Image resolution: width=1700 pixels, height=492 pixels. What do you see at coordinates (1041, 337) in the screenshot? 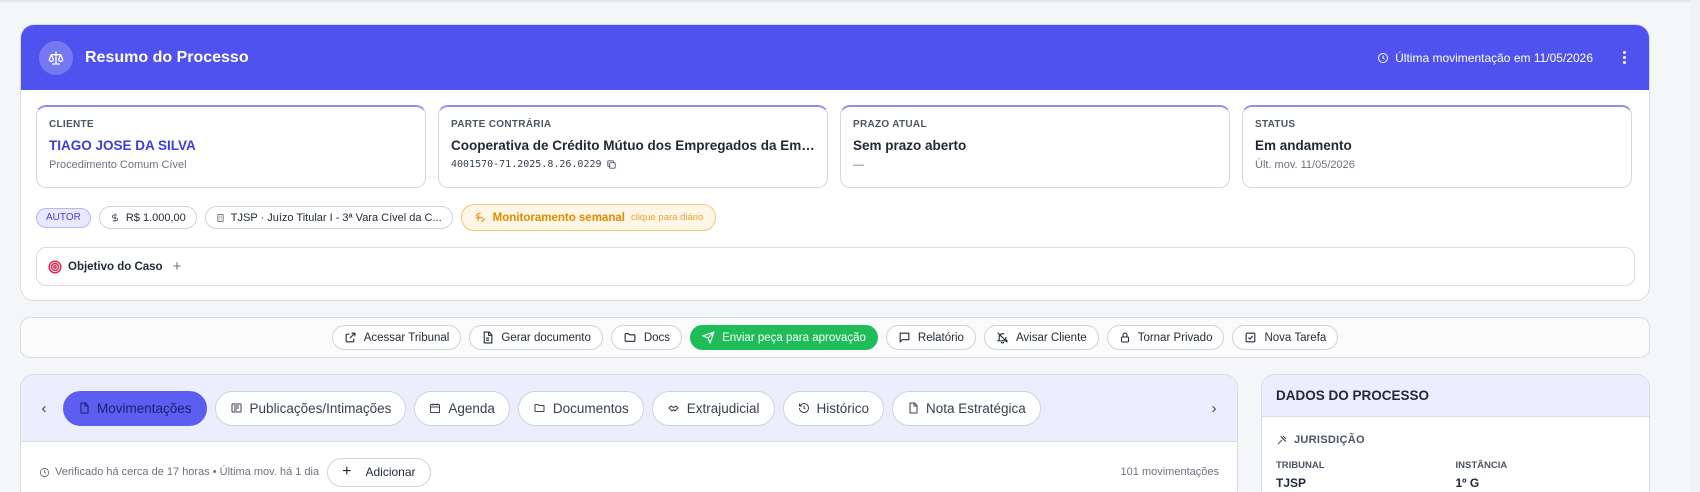
I see `notify-client-button: Avisar Cliente` at bounding box center [1041, 337].